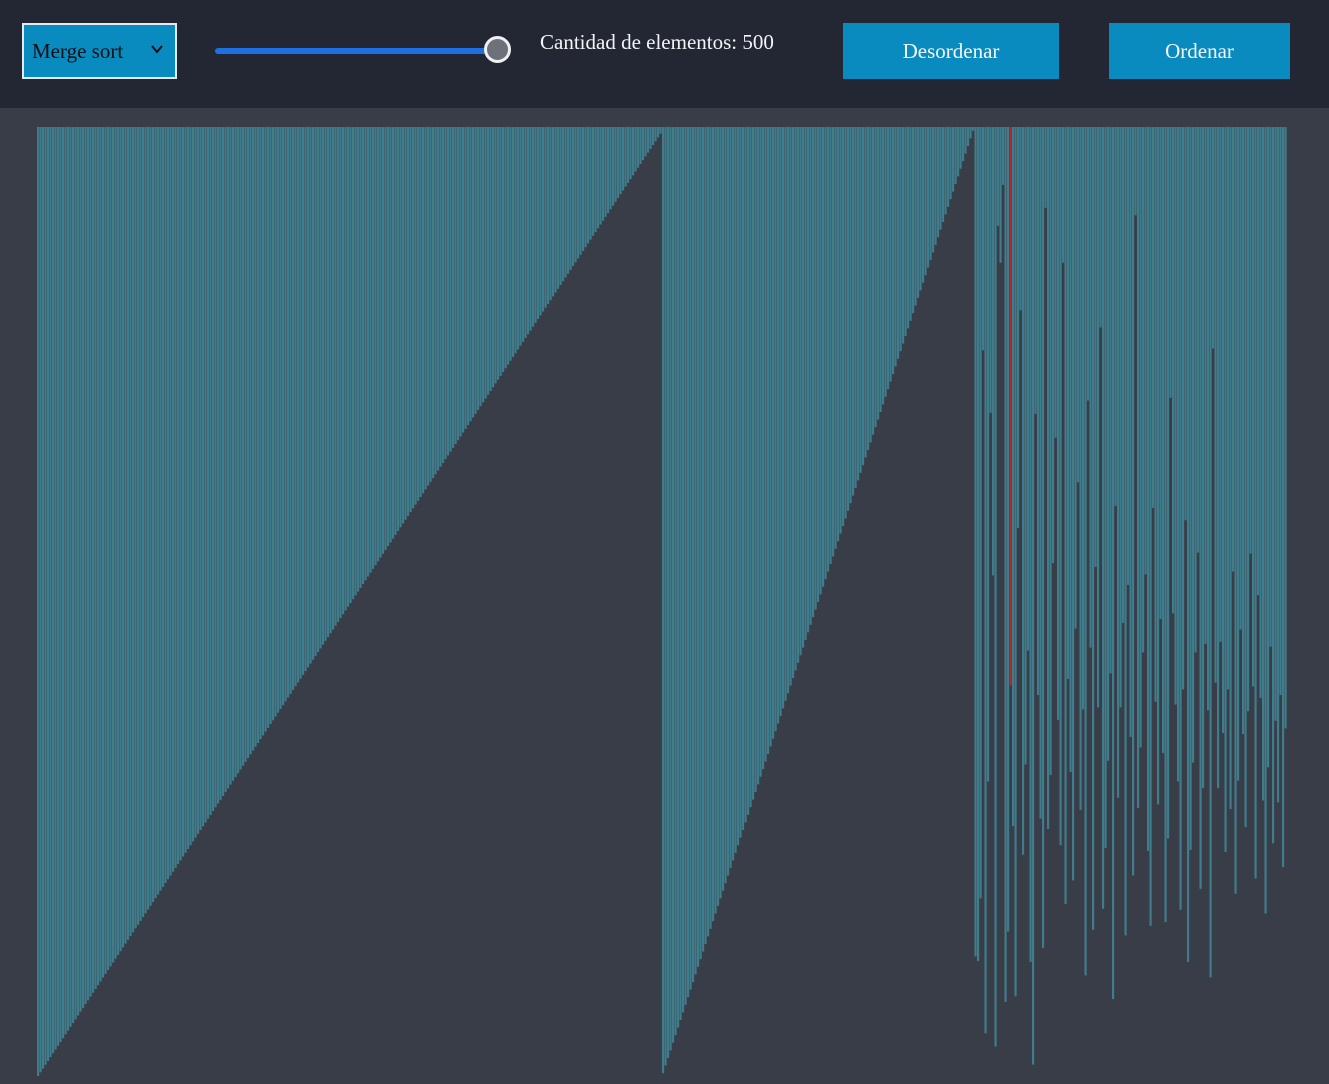 This screenshot has width=1329, height=1084. I want to click on sort-button: Ordenar, so click(1199, 51).